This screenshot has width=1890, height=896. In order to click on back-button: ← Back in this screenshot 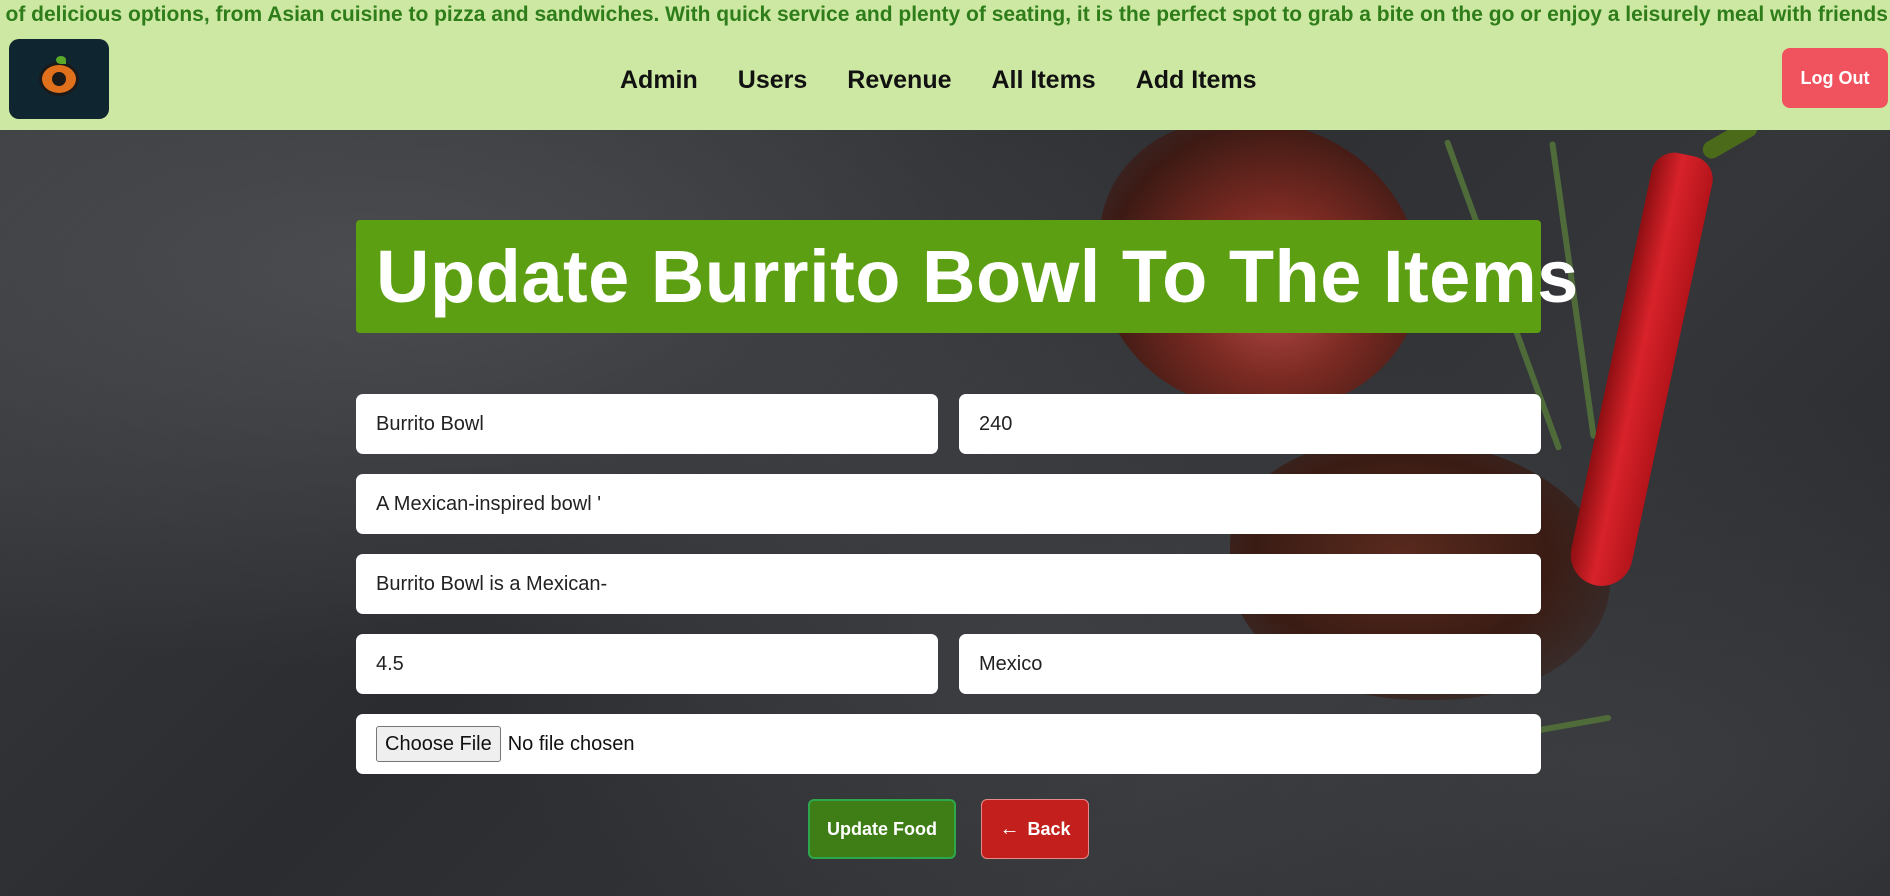, I will do `click(1035, 829)`.